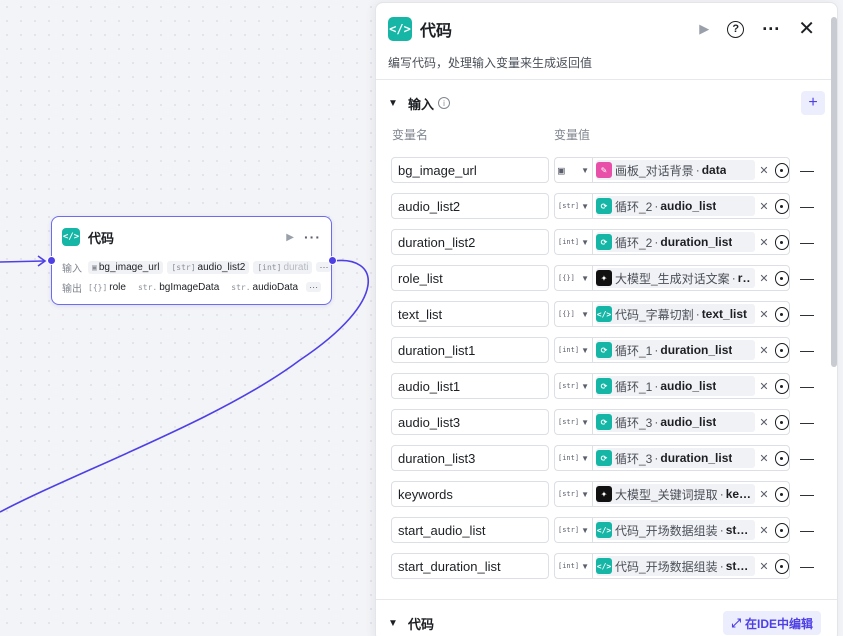 This screenshot has width=843, height=636. Describe the element at coordinates (573, 170) in the screenshot. I see `type-select: ▣ ▼` at that location.